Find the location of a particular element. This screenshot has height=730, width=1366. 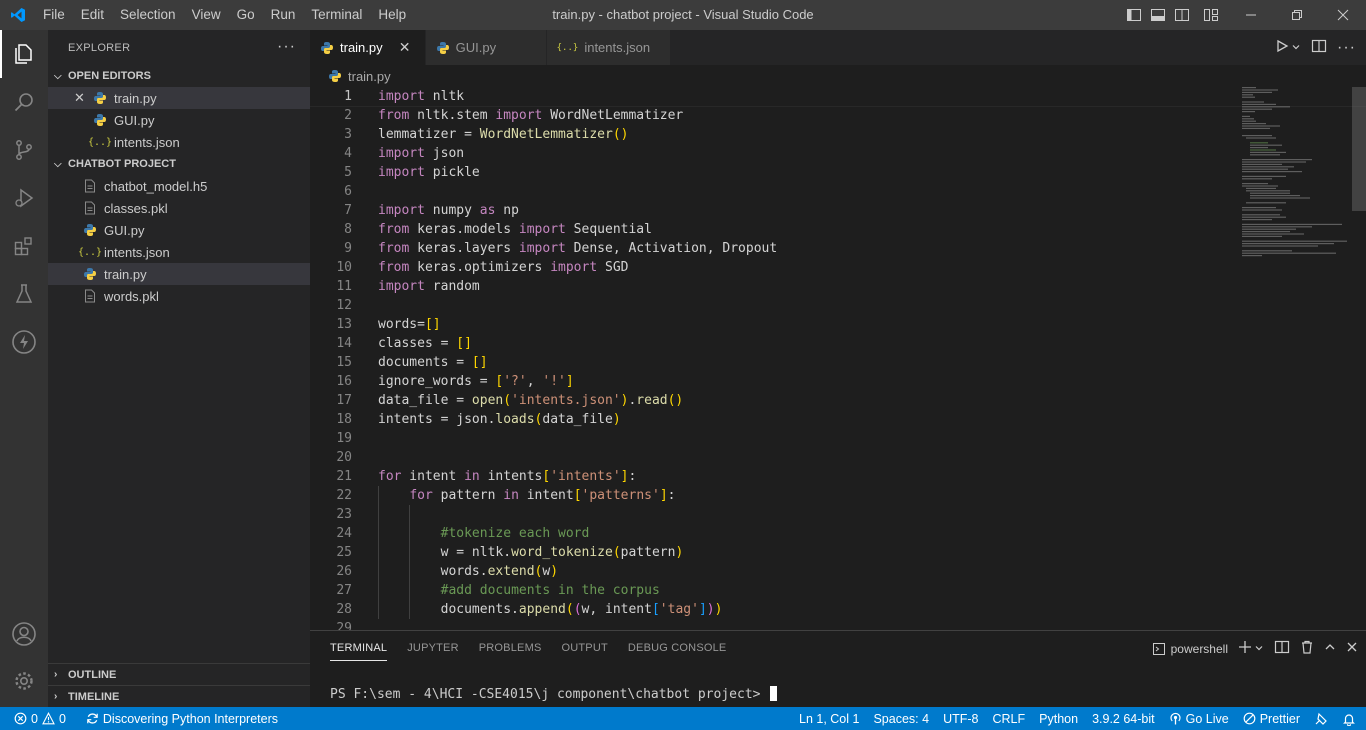

code-line: 28 documents.append((w, intent['tag'])) is located at coordinates (838, 609).